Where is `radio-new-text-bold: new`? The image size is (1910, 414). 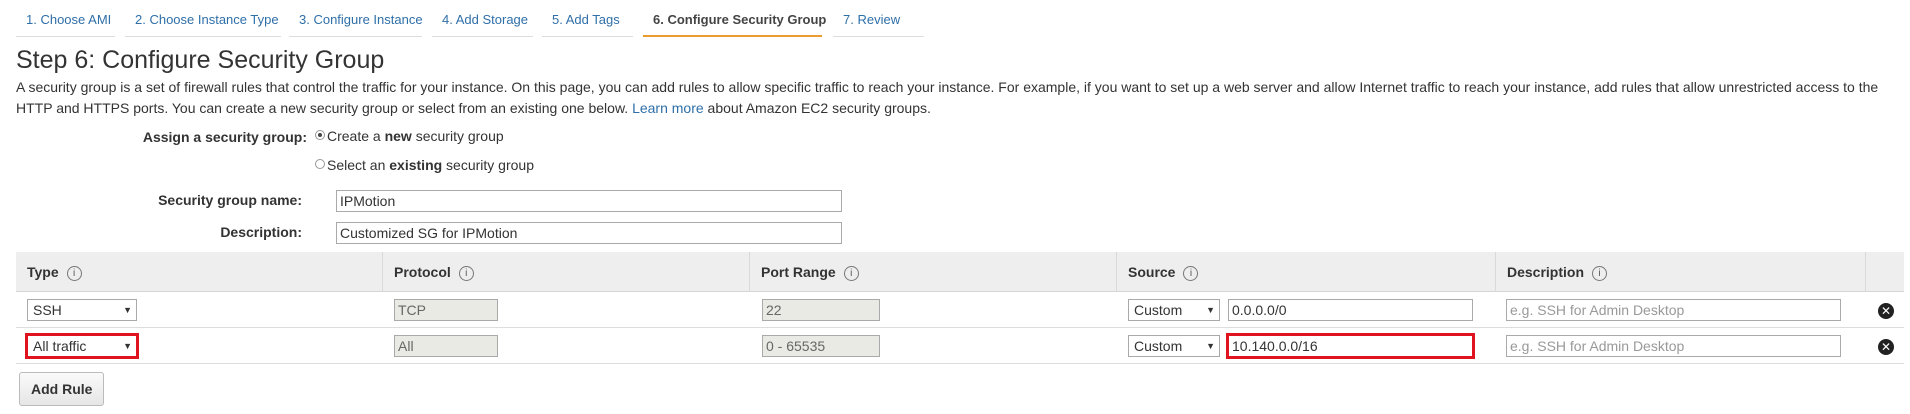
radio-new-text-bold: new is located at coordinates (398, 136).